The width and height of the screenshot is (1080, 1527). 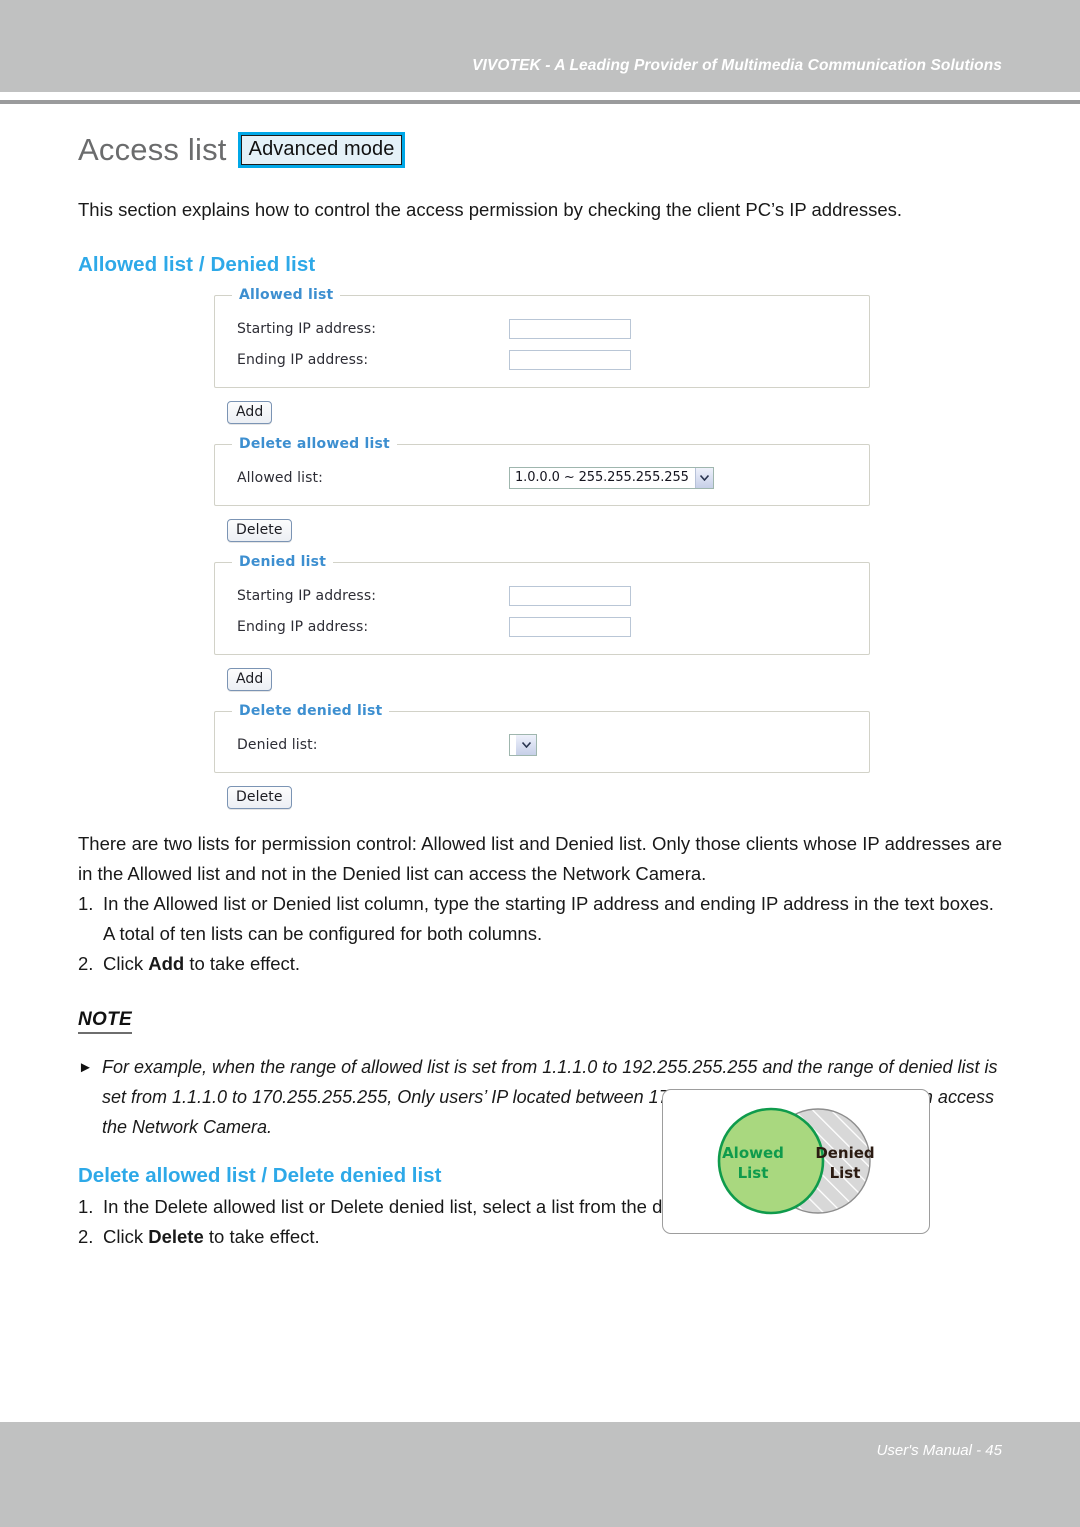 I want to click on denied-ending-ip-label: Ending IP address:, so click(x=303, y=626).